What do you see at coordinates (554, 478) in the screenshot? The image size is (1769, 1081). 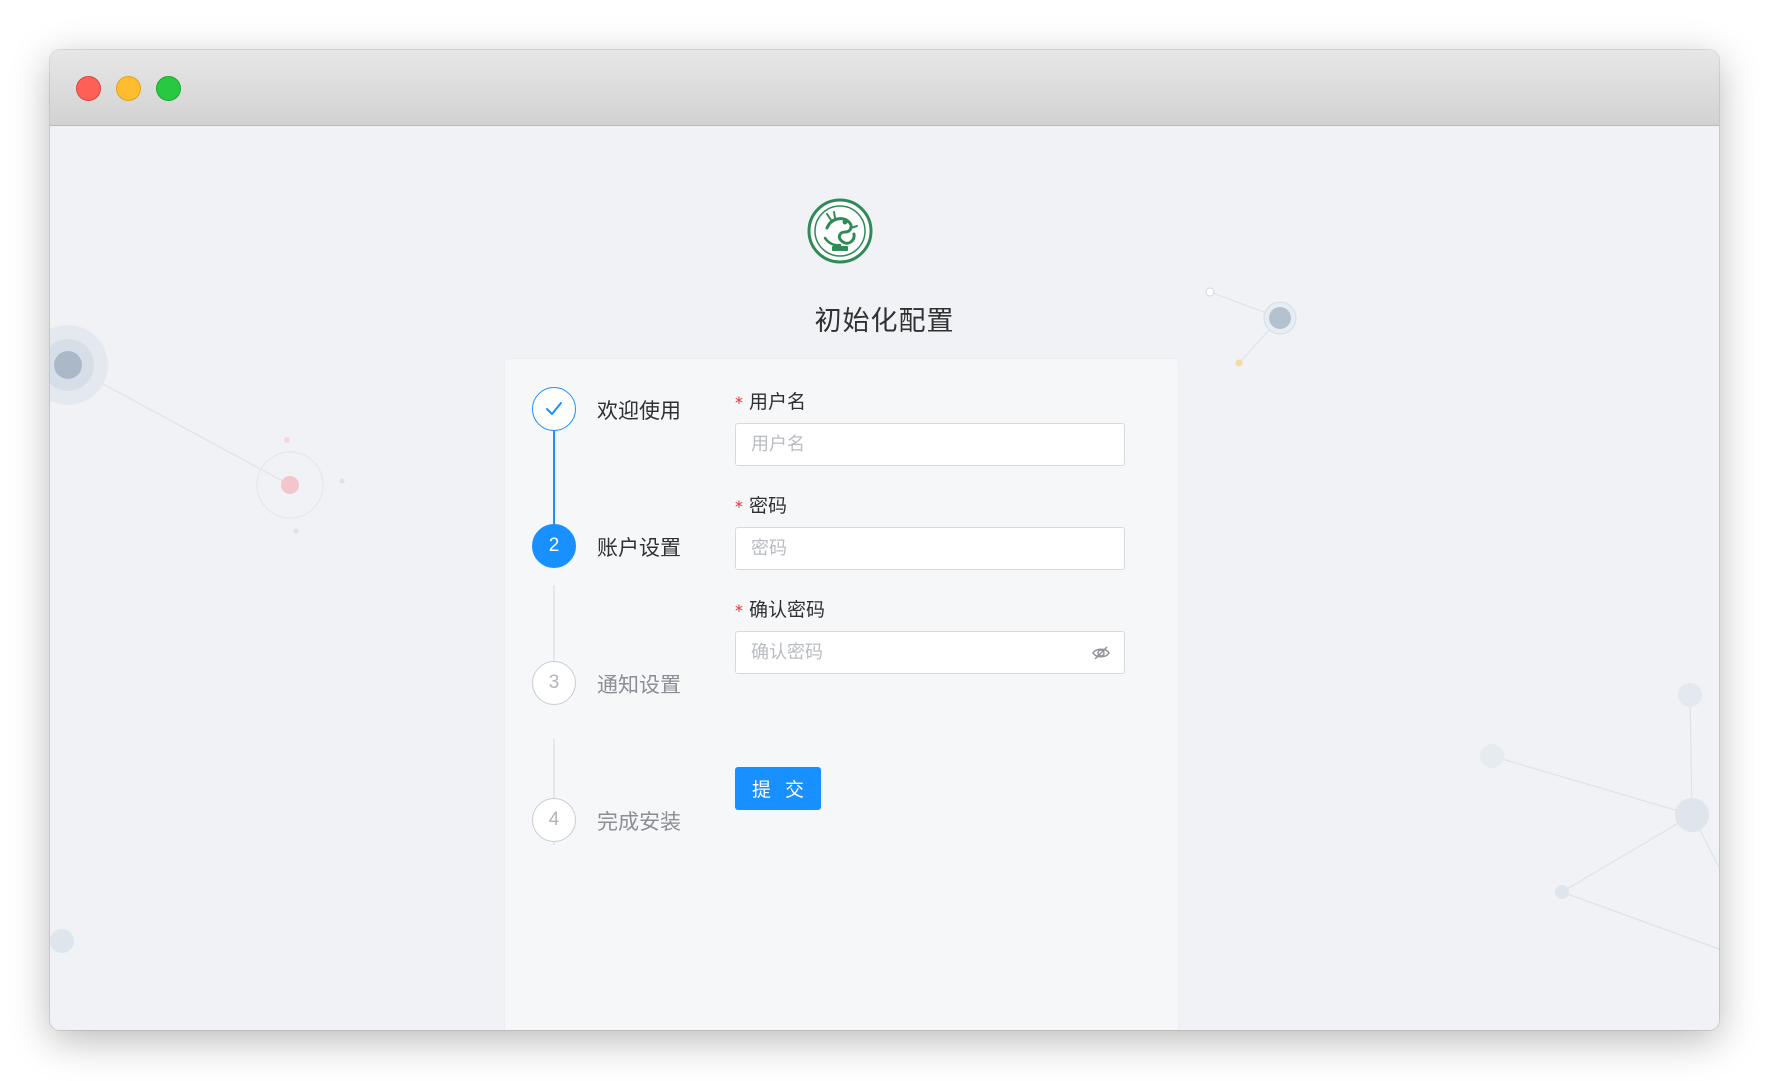 I see `step-connector-done` at bounding box center [554, 478].